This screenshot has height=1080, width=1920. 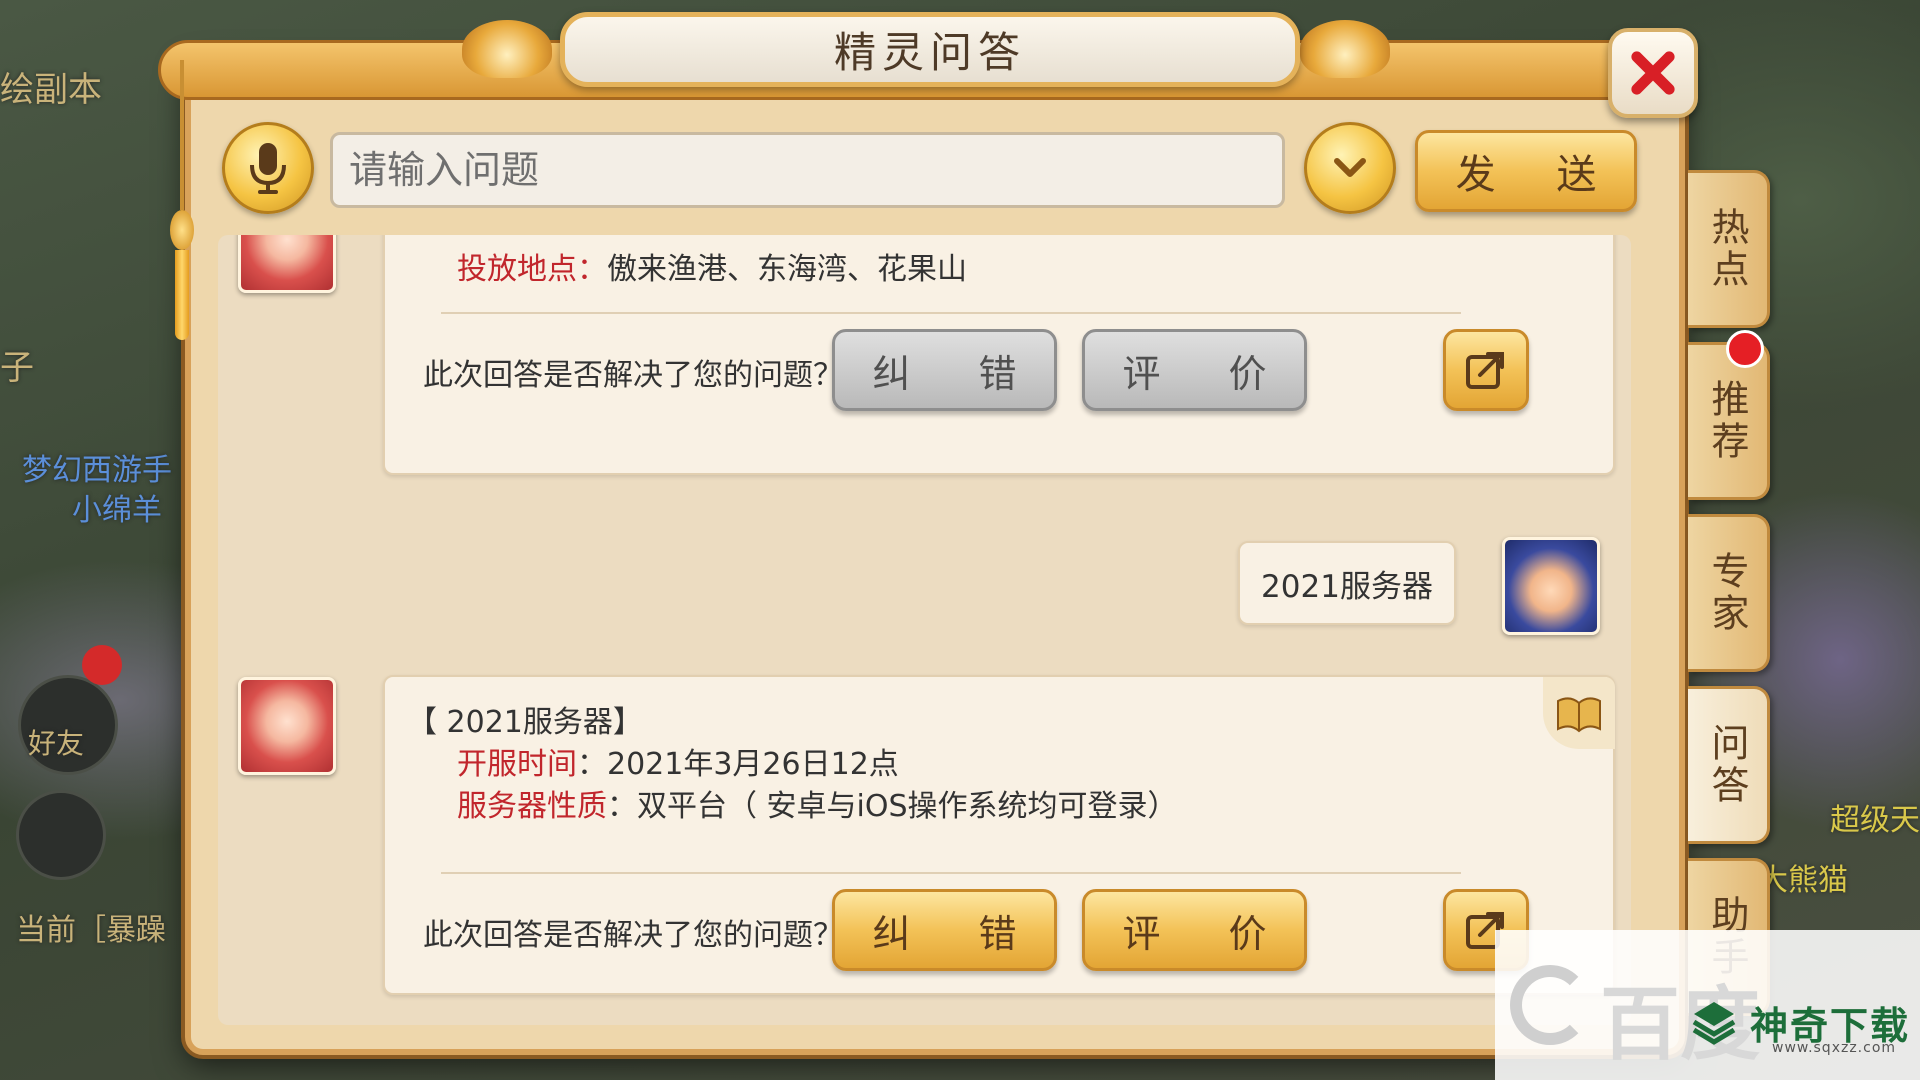 What do you see at coordinates (1345, 49) in the screenshot?
I see `title-ornament-right` at bounding box center [1345, 49].